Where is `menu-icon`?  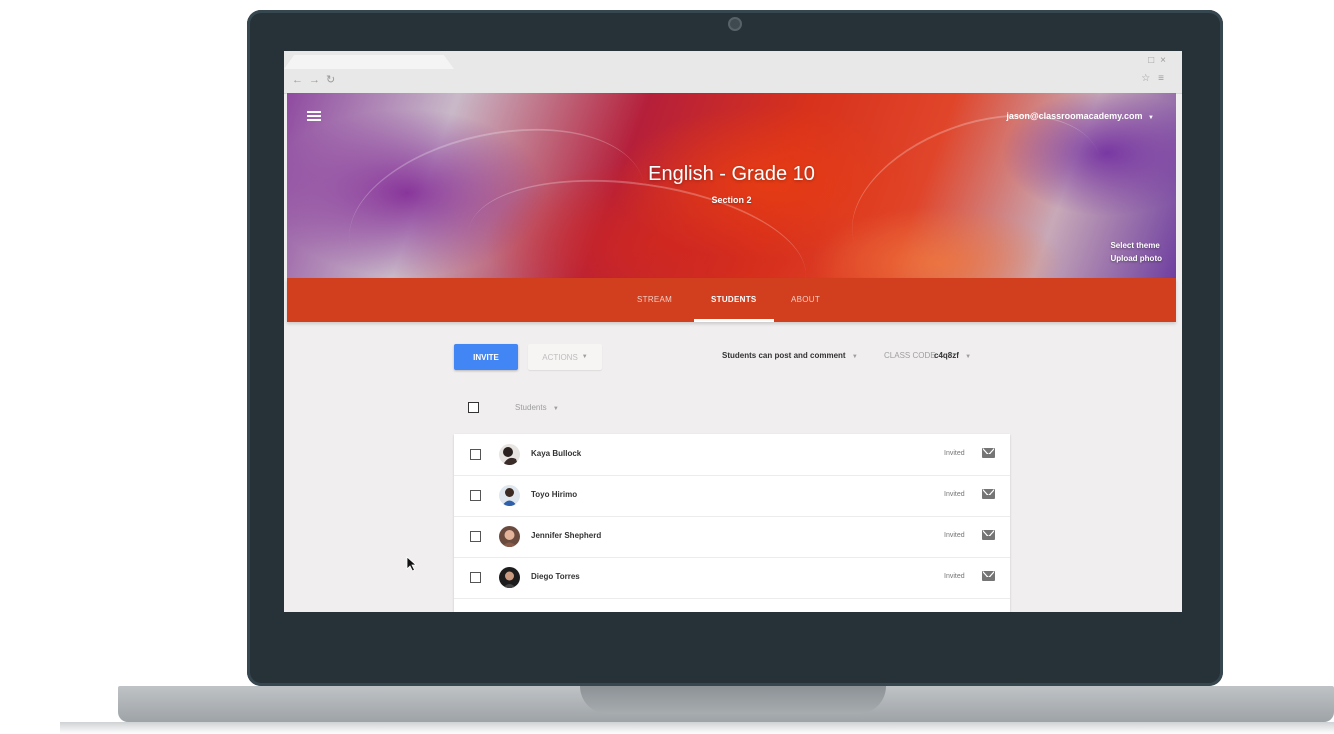 menu-icon is located at coordinates (314, 116).